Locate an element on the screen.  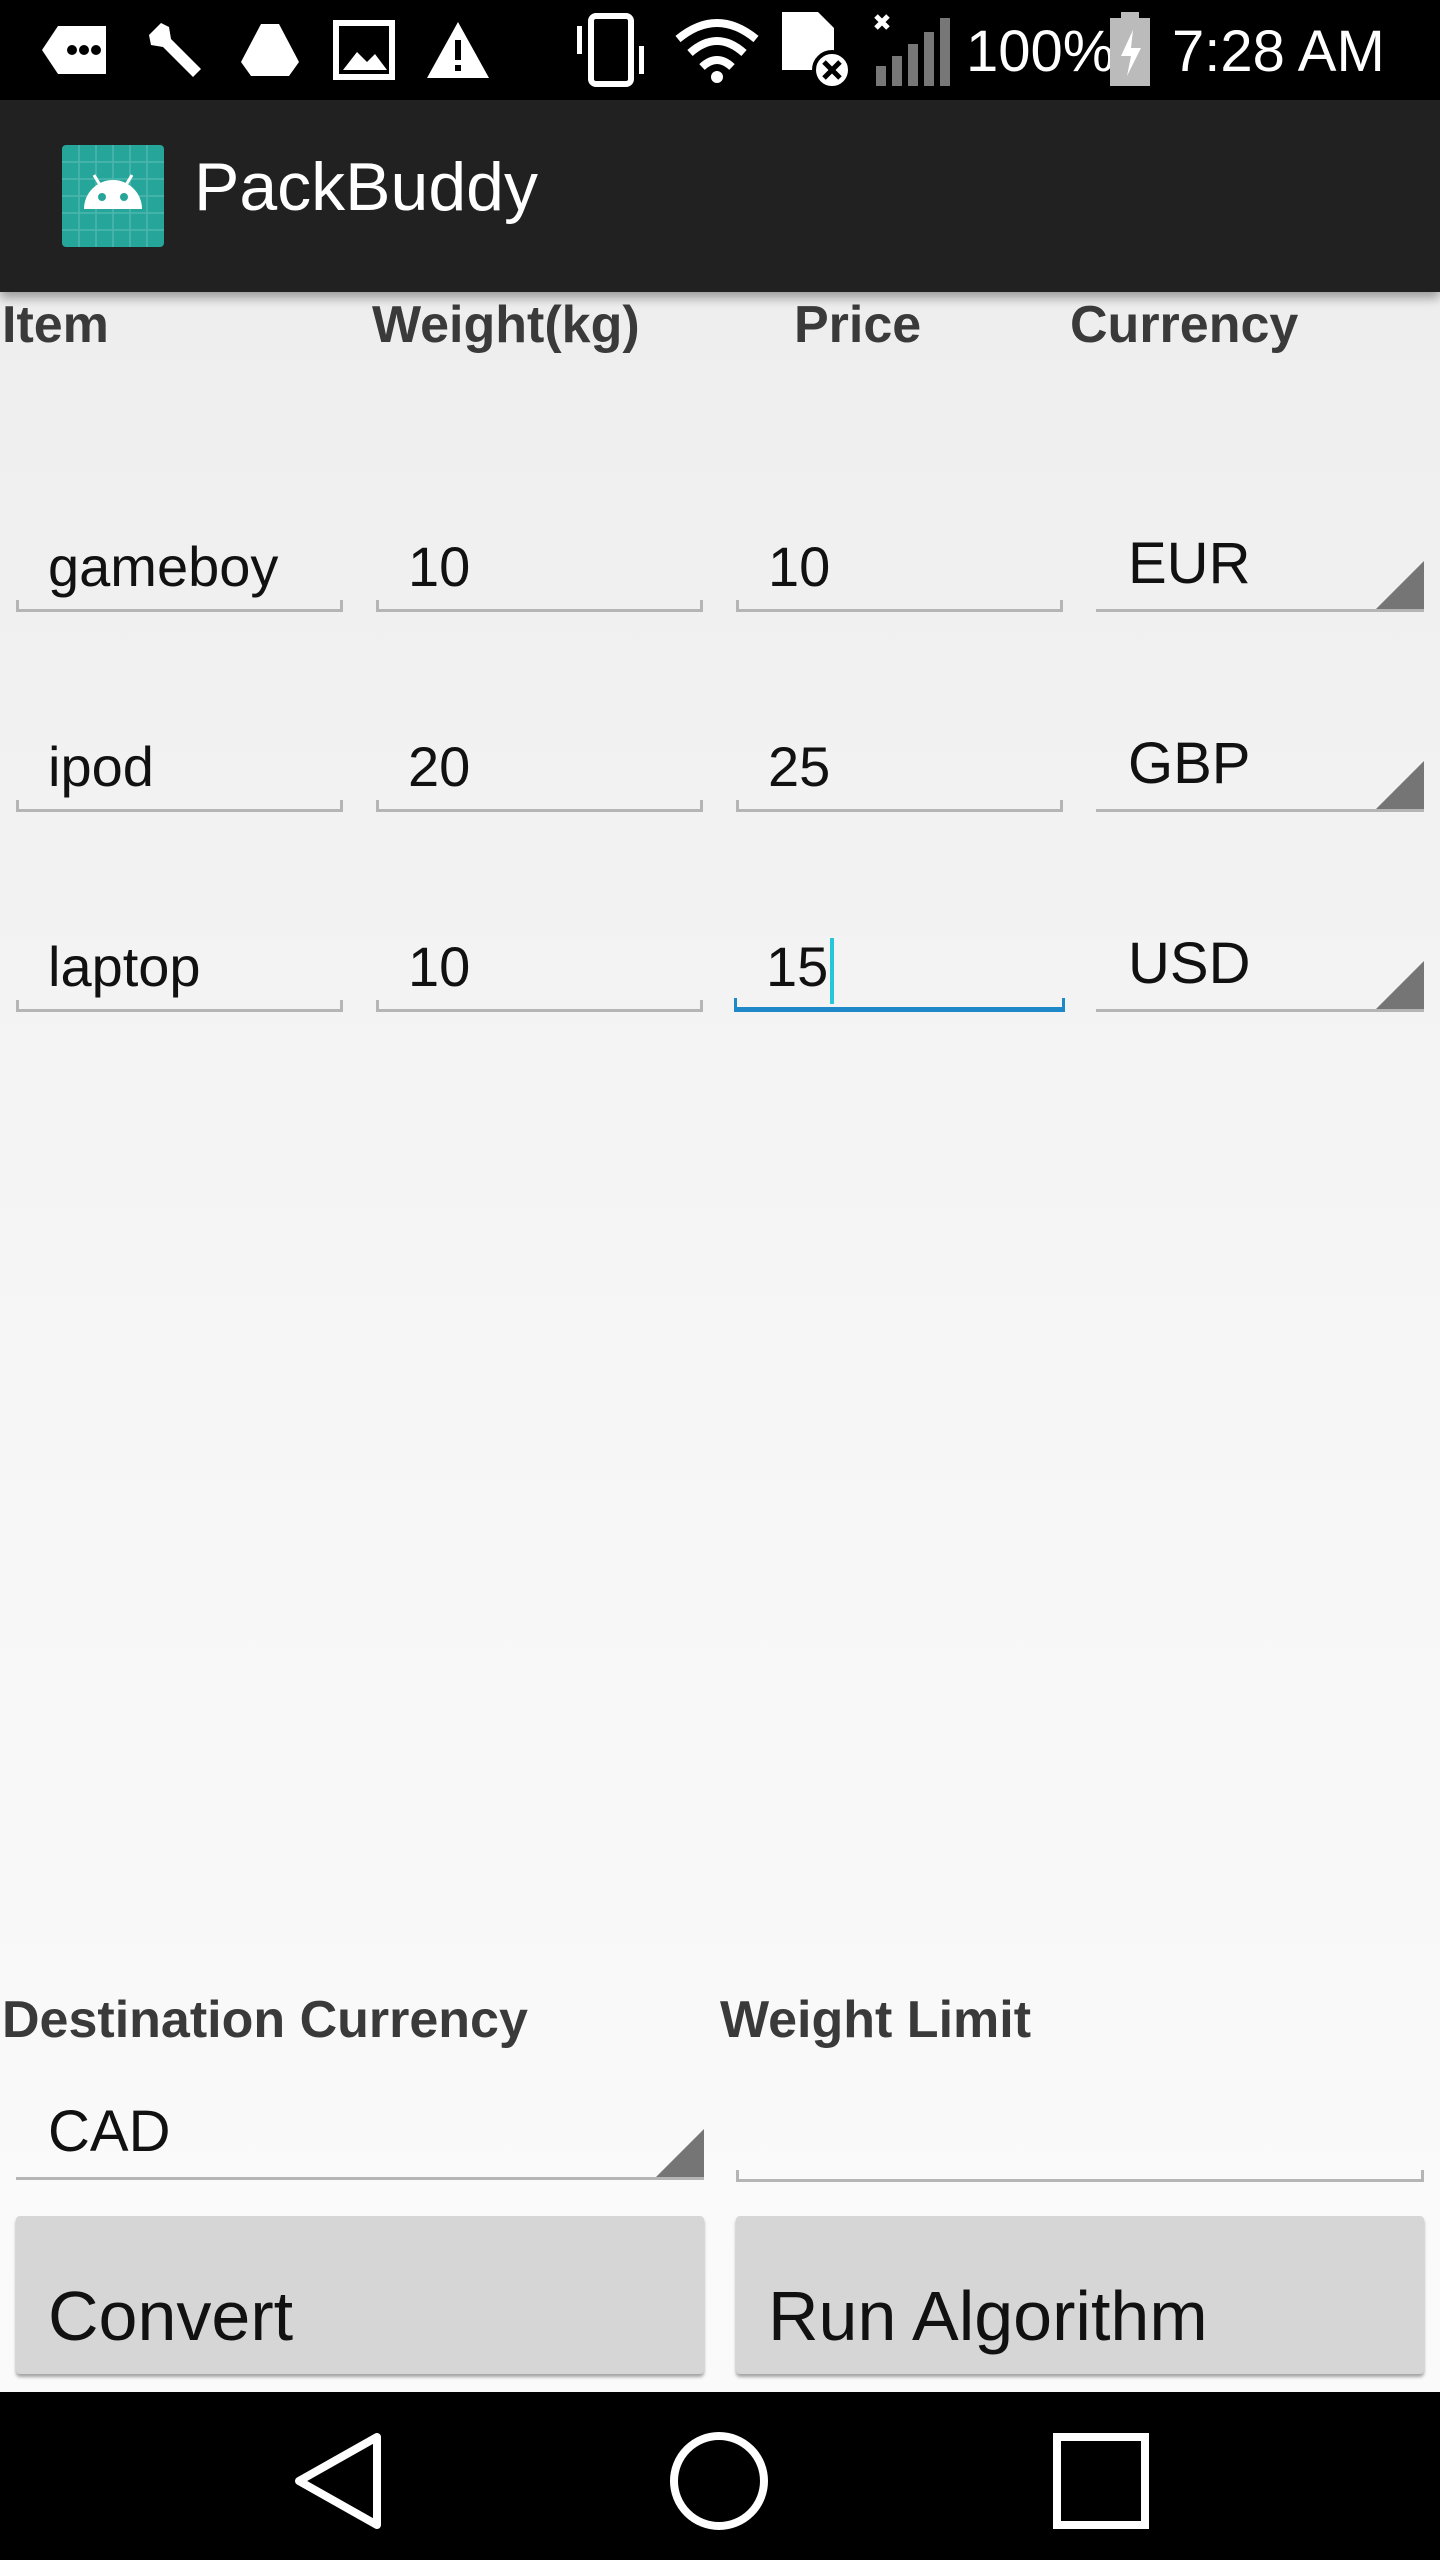
app-bar: PackBuddy is located at coordinates (720, 196).